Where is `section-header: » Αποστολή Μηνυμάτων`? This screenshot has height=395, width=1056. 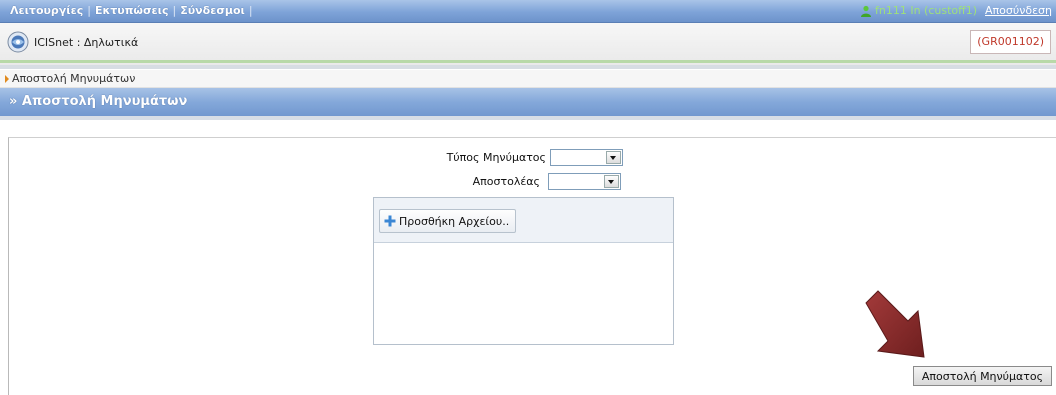 section-header: » Αποστολή Μηνυμάτων is located at coordinates (528, 104).